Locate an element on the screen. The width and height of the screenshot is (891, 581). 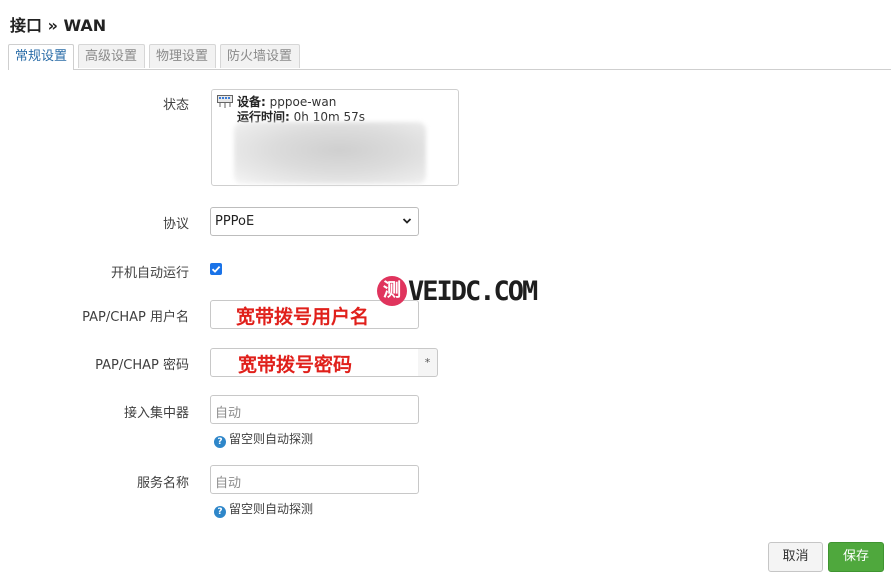
password-overlay-text: 宽带拨号密码 is located at coordinates (295, 365).